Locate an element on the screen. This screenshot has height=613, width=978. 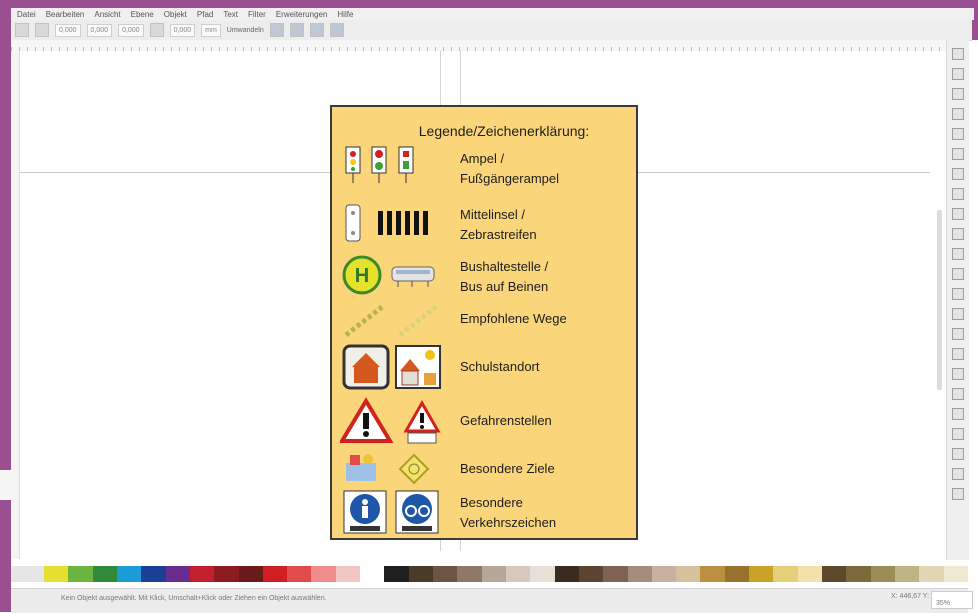
snap-rotation-icon is located at coordinates (958, 294).